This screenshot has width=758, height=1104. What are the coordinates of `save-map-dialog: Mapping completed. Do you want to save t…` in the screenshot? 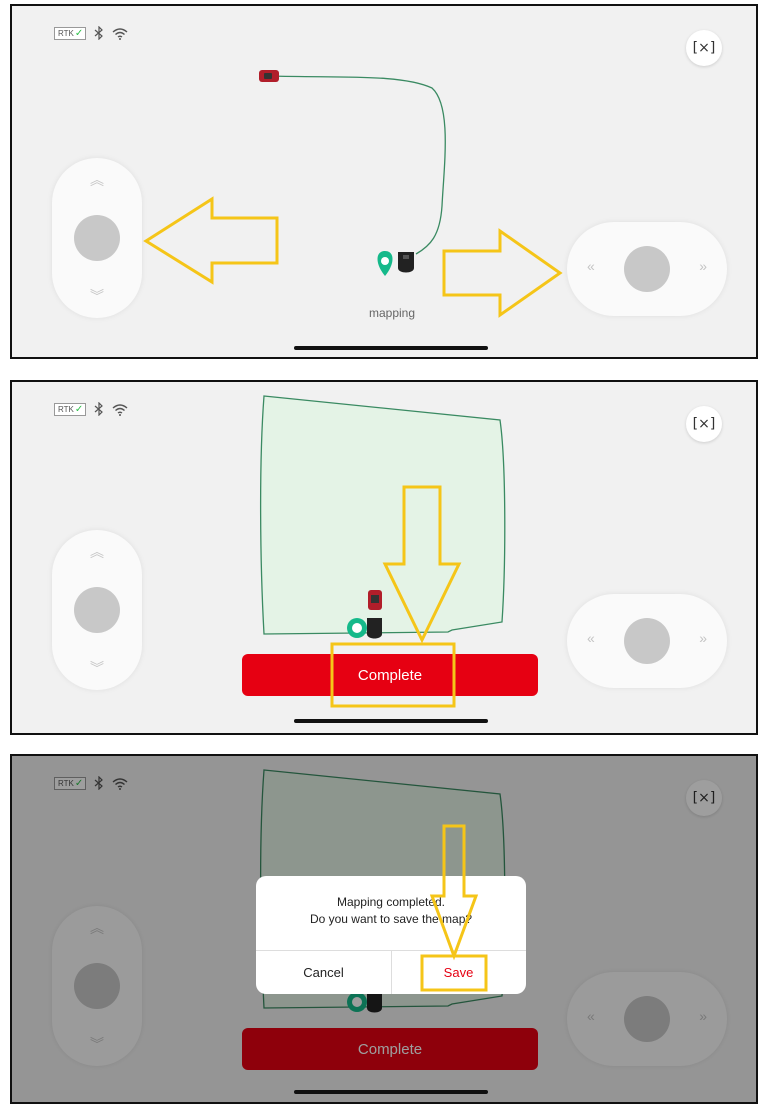 It's located at (391, 935).